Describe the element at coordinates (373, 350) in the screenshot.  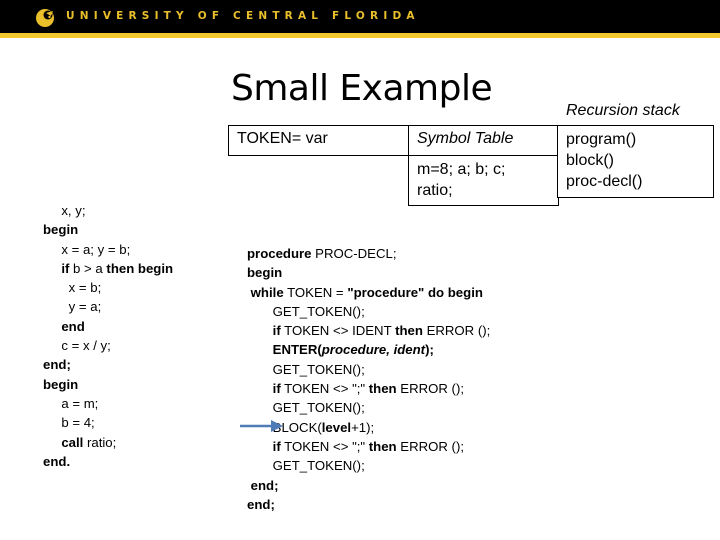
I see `code-token: procedure, ident` at that location.